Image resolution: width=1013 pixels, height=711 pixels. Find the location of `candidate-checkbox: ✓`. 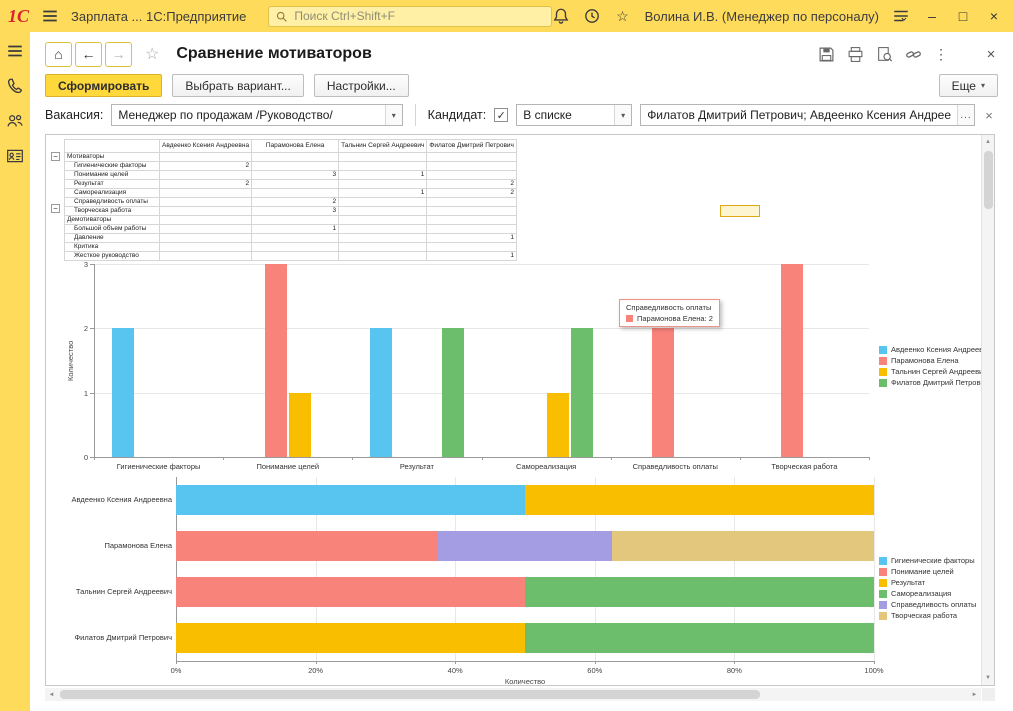

candidate-checkbox: ✓ is located at coordinates (501, 115).